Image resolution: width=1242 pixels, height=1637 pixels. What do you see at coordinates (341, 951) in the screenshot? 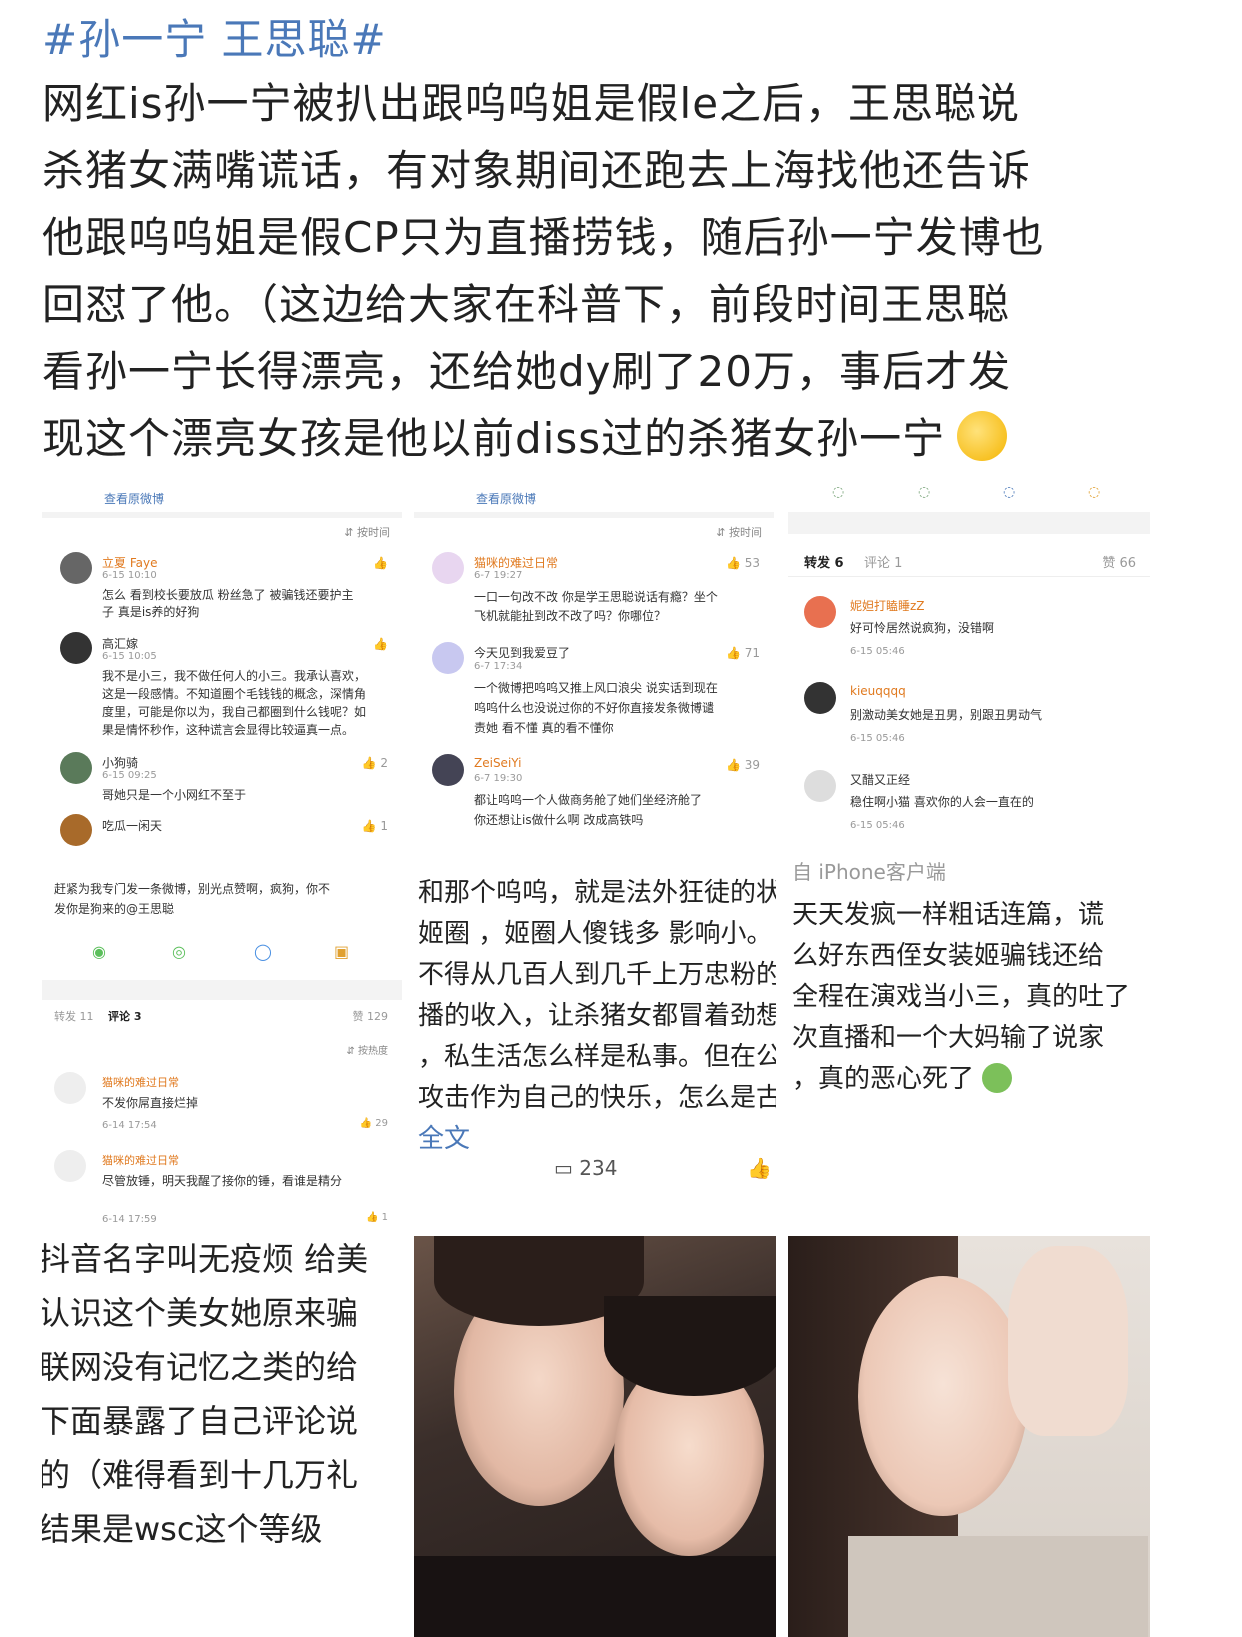
I see `share-icon: ▣` at bounding box center [341, 951].